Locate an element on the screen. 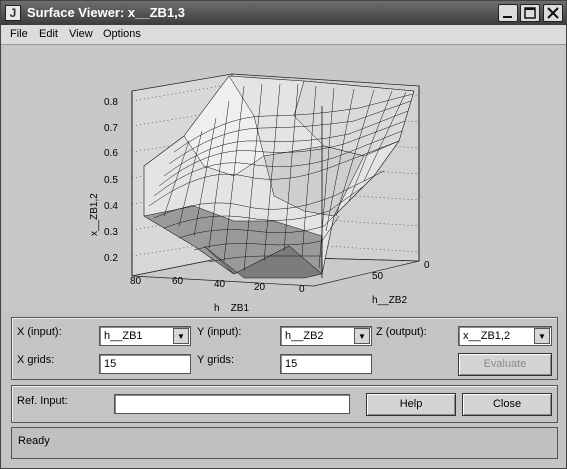 The image size is (567, 469). menu-options: Options is located at coordinates (122, 34).